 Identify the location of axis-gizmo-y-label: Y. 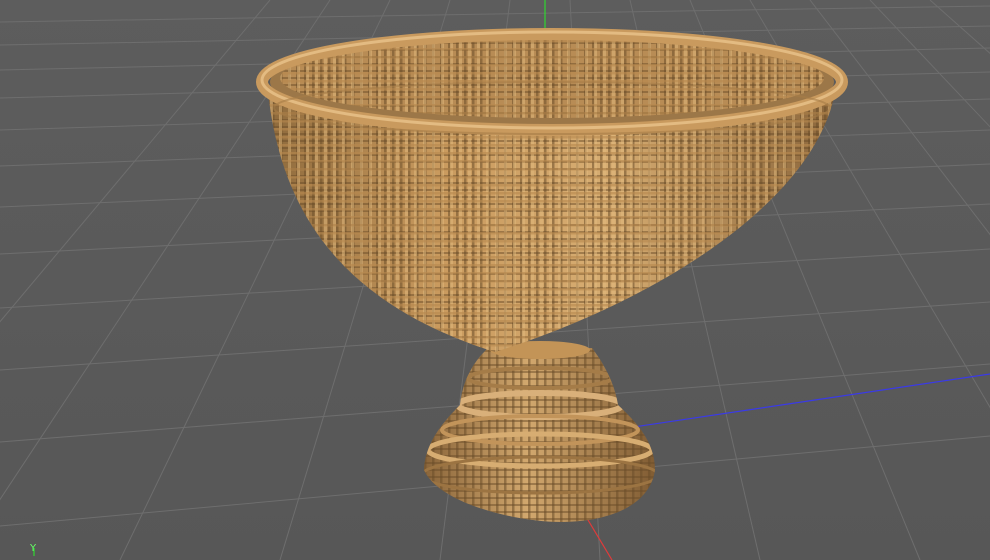
(33, 548).